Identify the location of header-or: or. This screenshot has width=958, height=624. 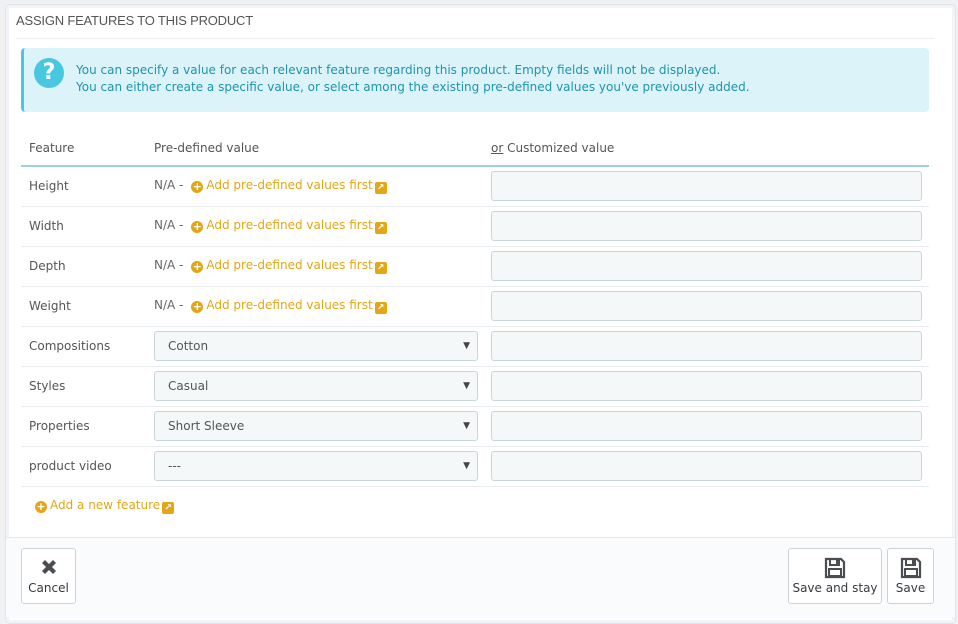
(497, 147).